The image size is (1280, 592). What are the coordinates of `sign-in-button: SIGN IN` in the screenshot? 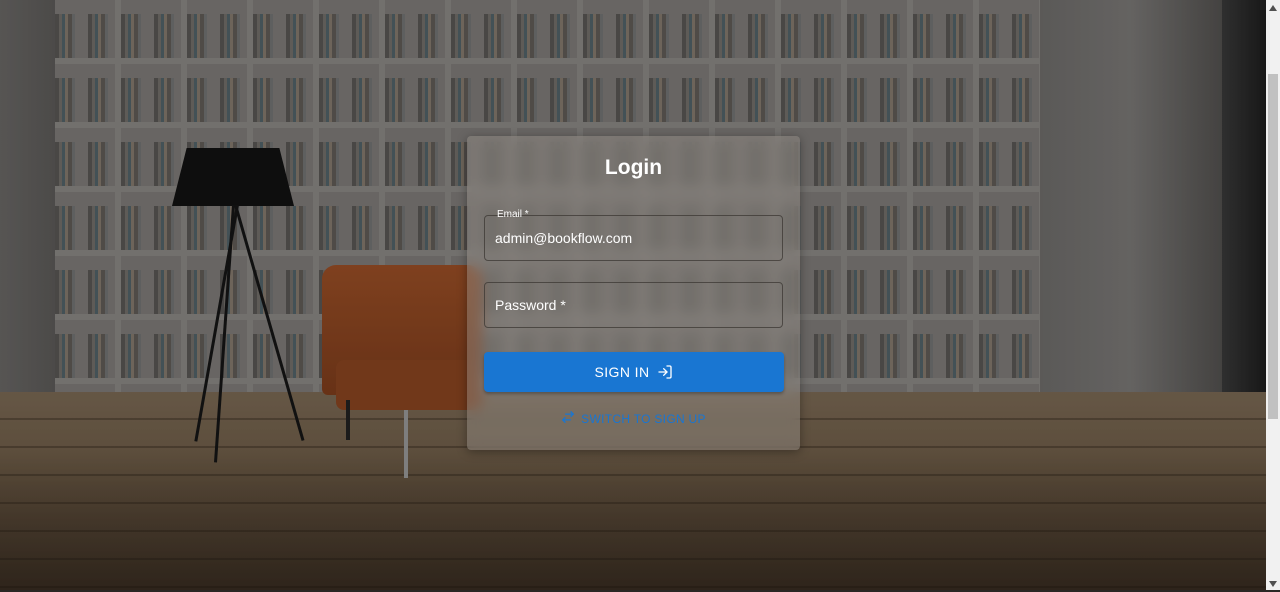 It's located at (634, 372).